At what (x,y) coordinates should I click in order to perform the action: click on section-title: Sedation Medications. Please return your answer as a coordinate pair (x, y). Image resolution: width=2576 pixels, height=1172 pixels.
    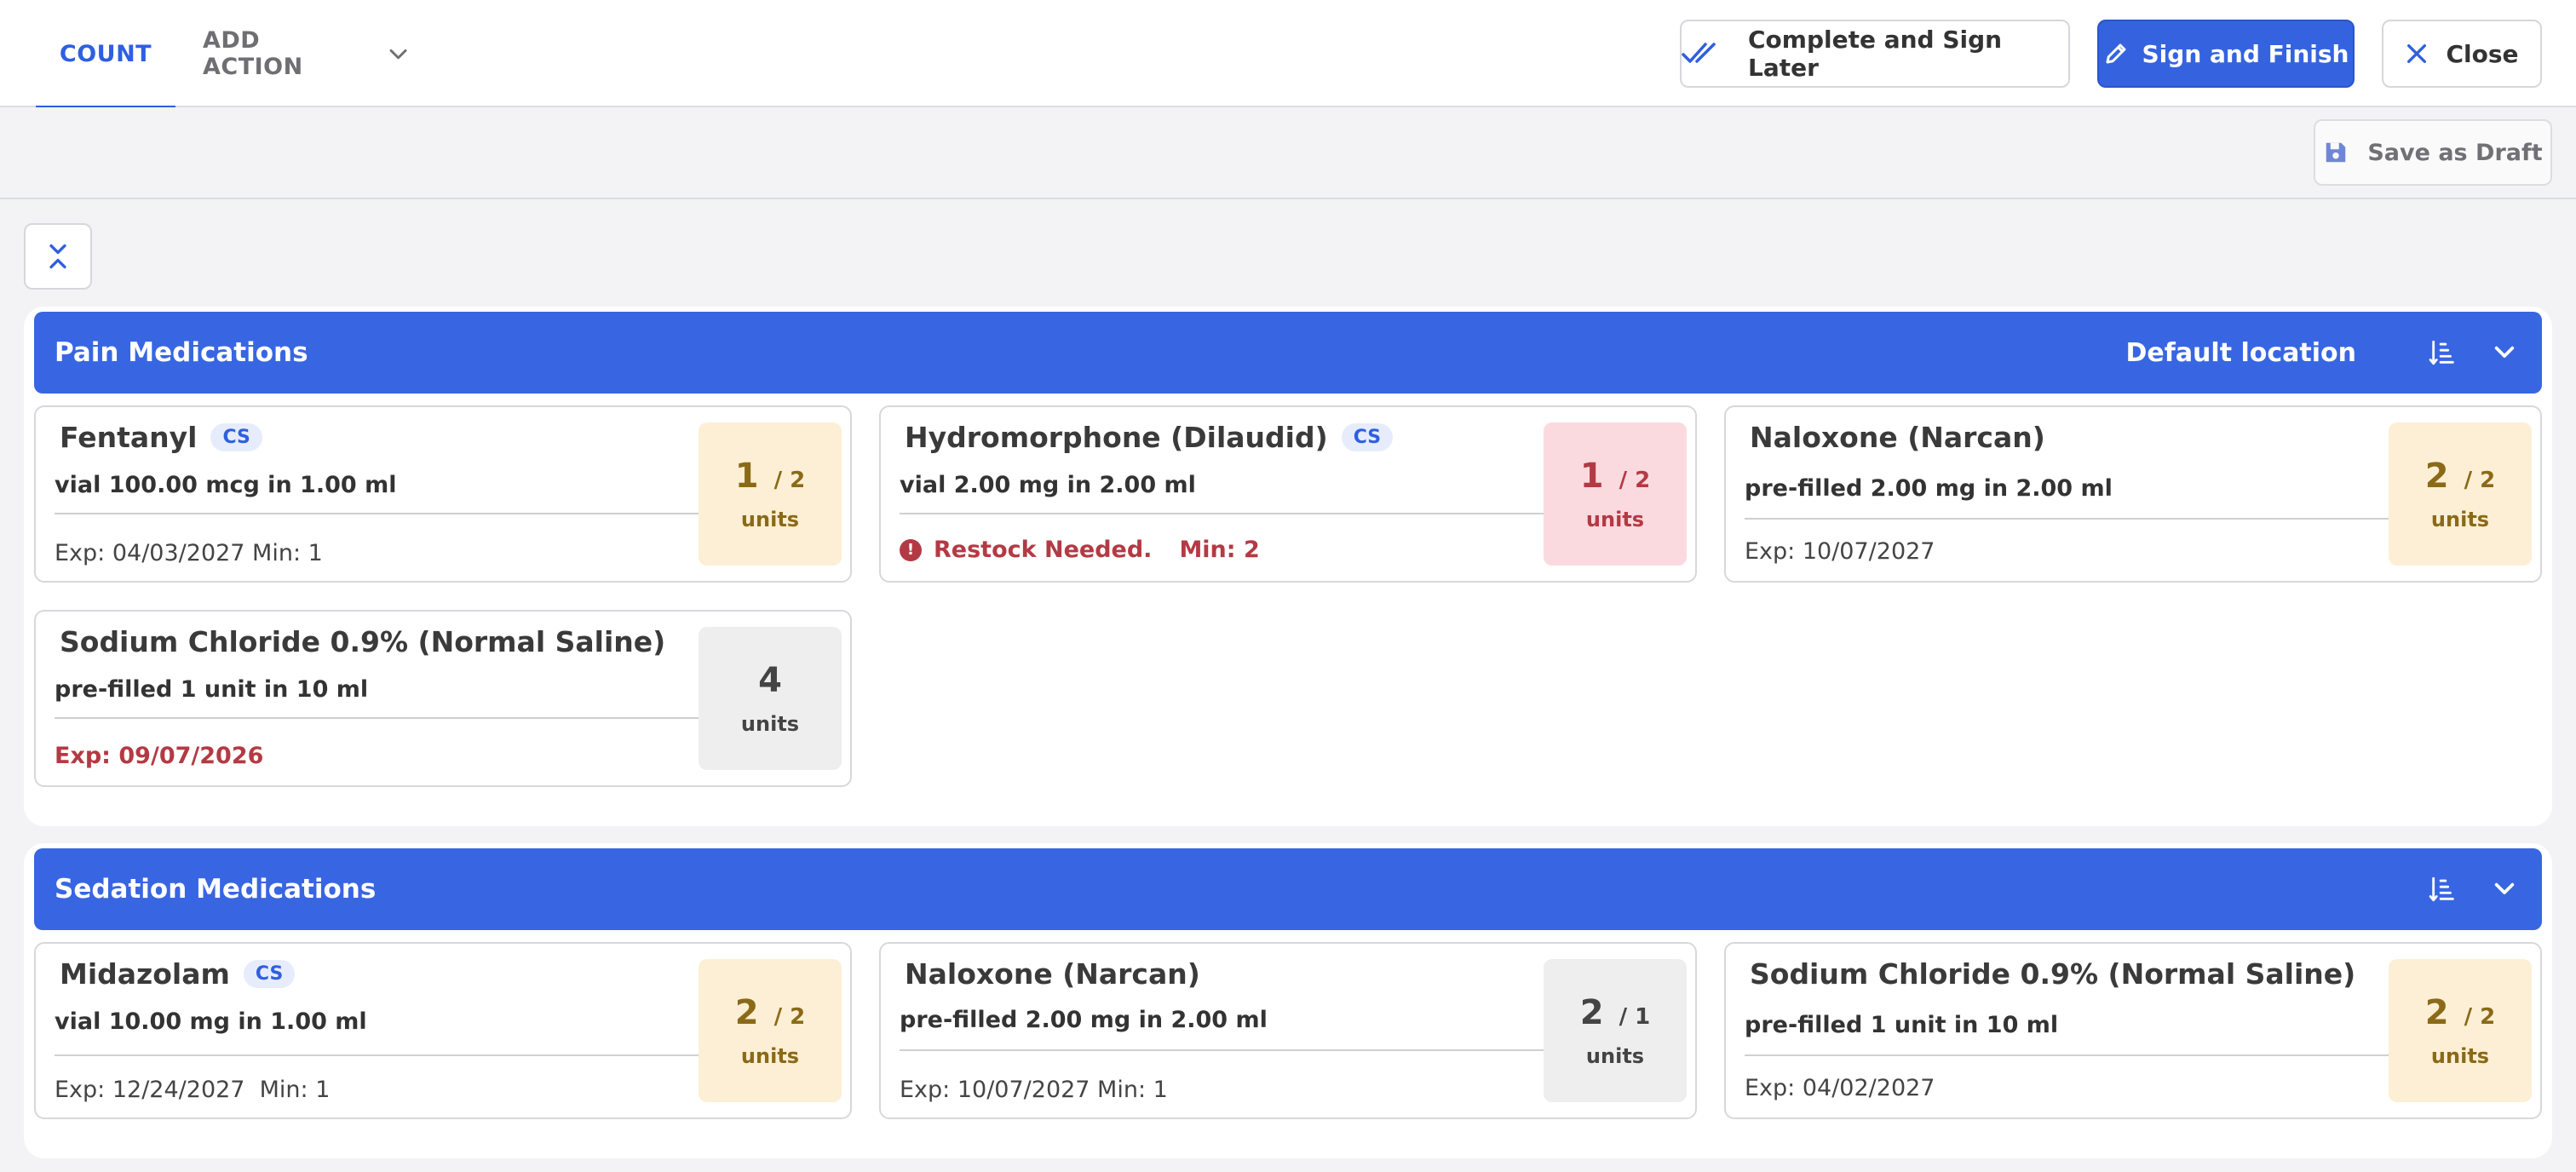
    Looking at the image, I should click on (216, 889).